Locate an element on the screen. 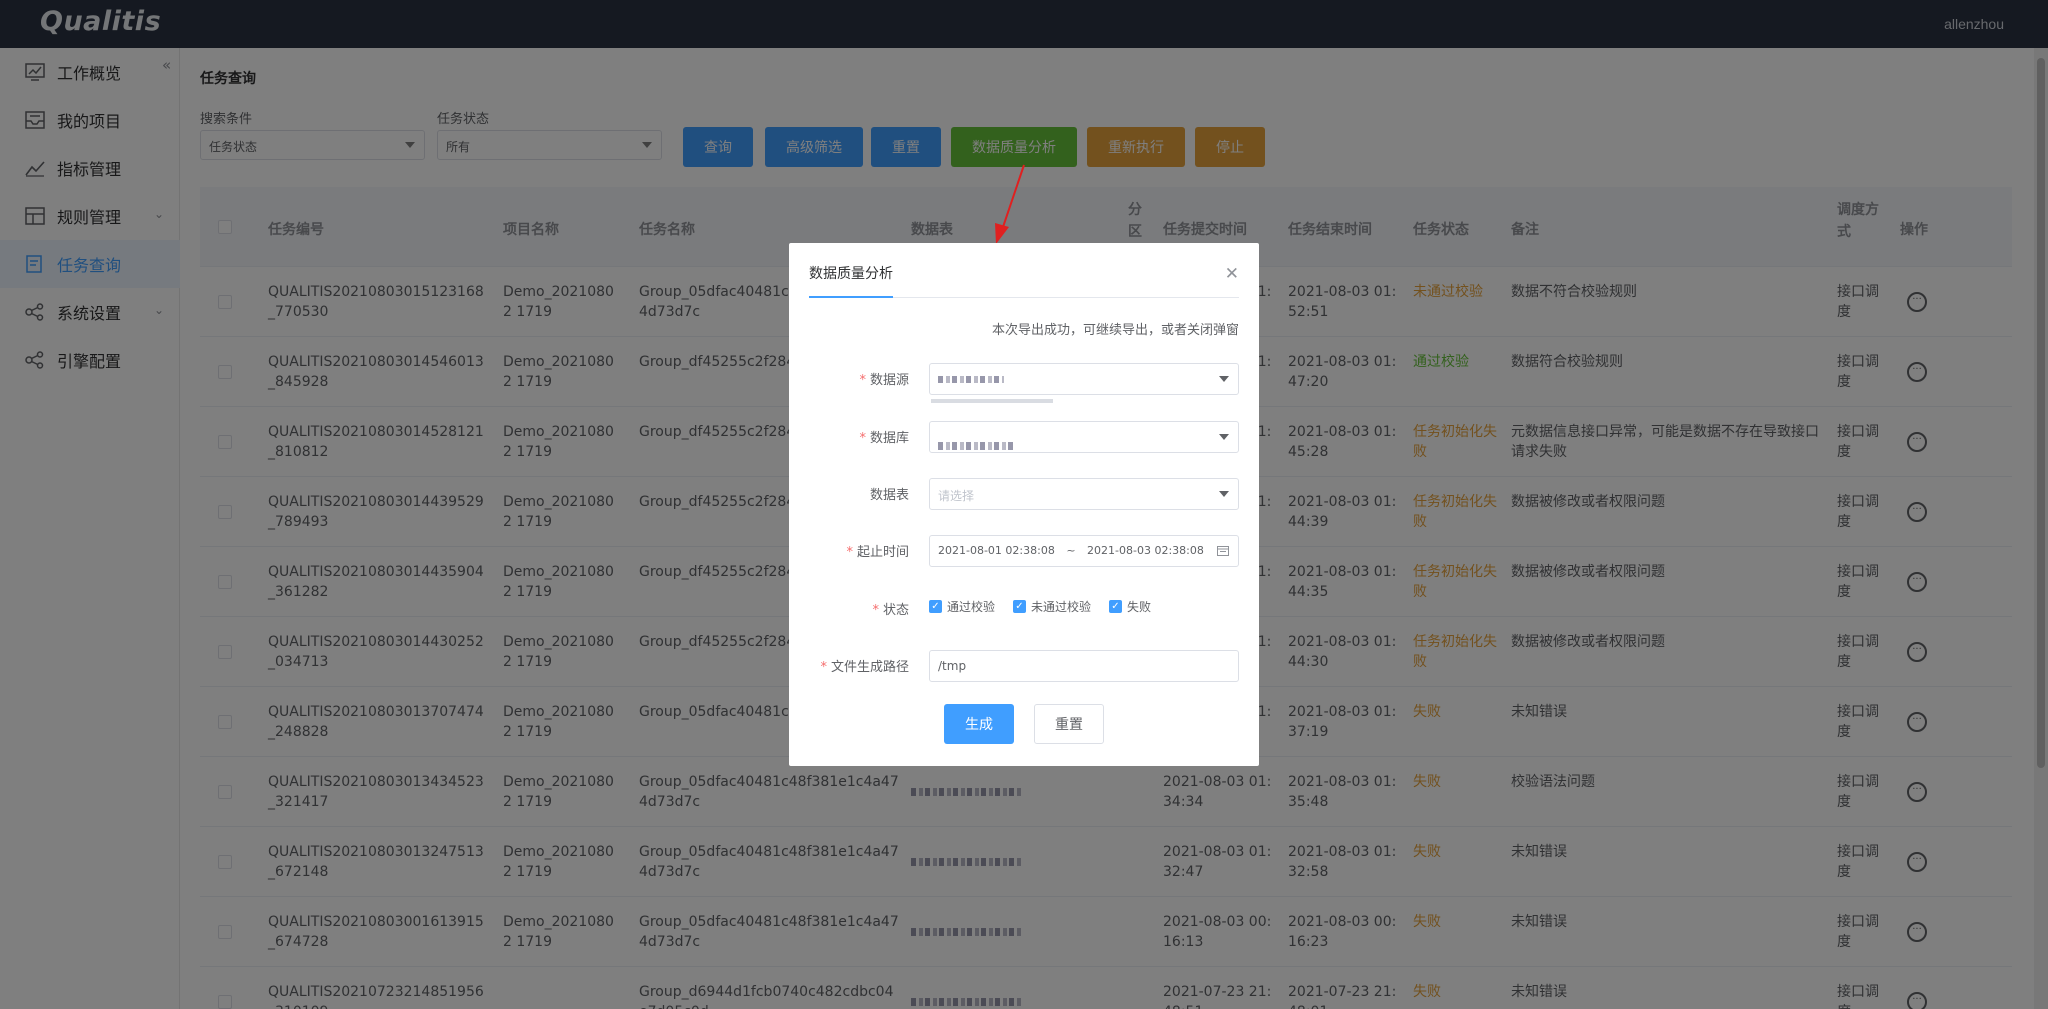 This screenshot has width=2048, height=1009. database-label: * 数据库 is located at coordinates (884, 438).